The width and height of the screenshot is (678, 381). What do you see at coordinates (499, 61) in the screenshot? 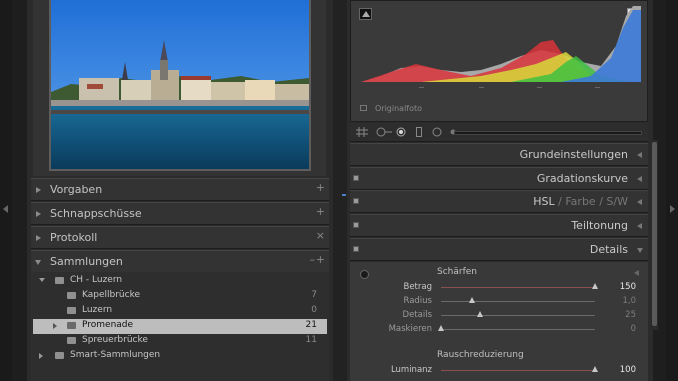
I see `histogram-panel: Originalfoto` at bounding box center [499, 61].